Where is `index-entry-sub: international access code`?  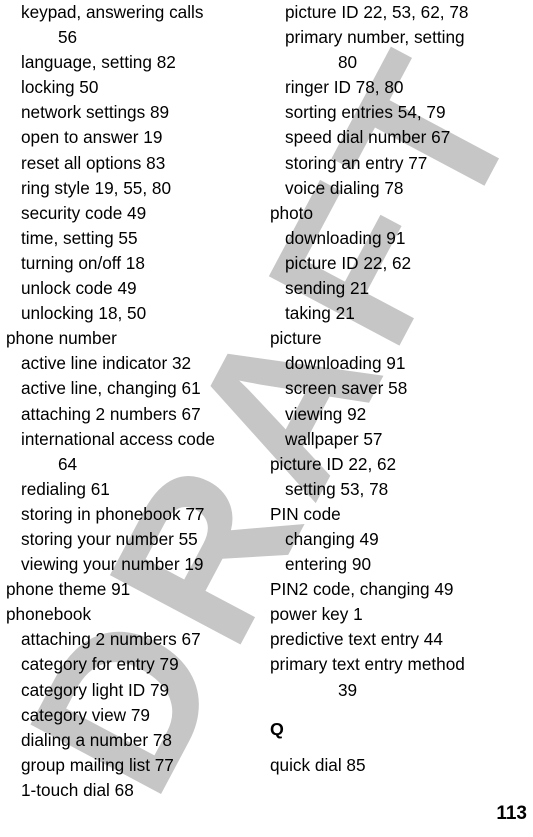 index-entry-sub: international access code is located at coordinates (118, 438).